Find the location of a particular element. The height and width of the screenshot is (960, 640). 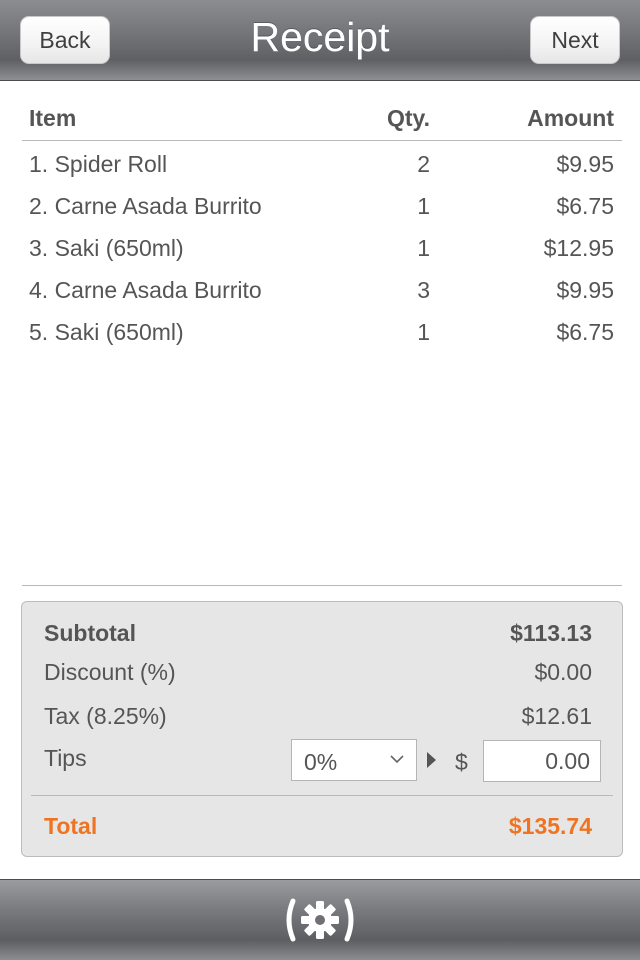

total-label: Total is located at coordinates (71, 826).